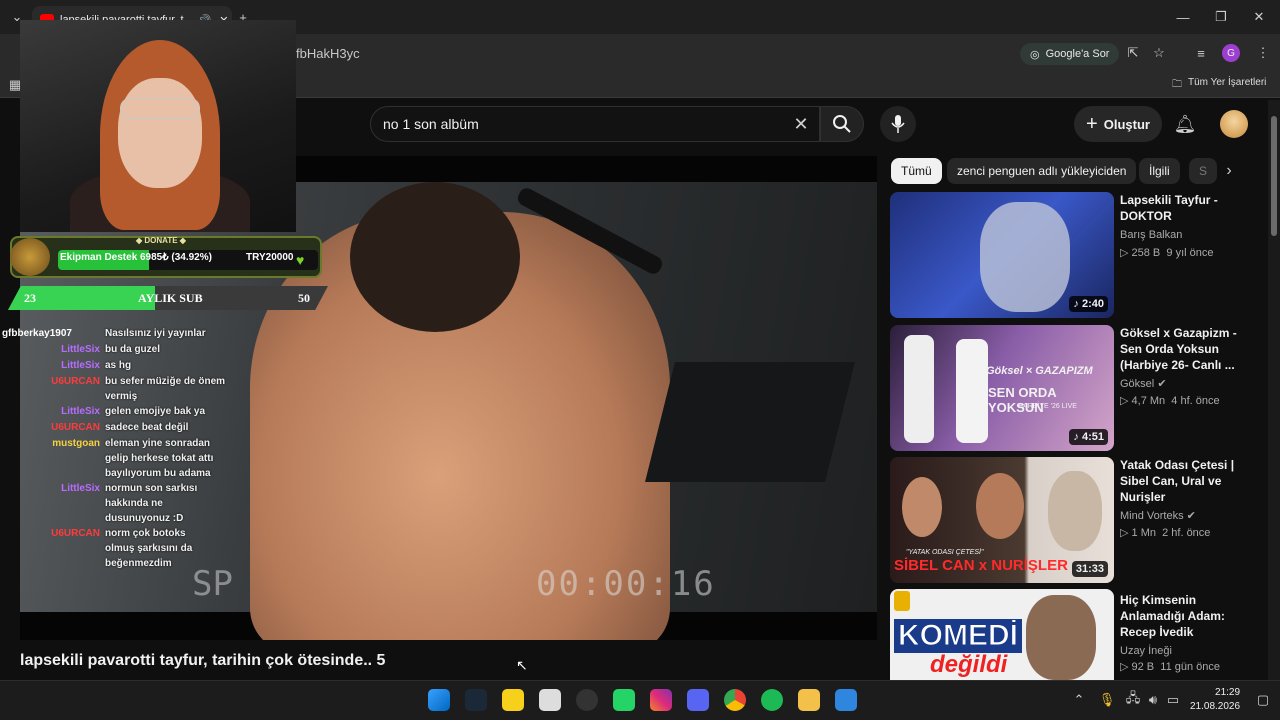 This screenshot has height=720, width=1280. What do you see at coordinates (1185, 124) in the screenshot?
I see `notifications-bell-icon: 🔔︎` at bounding box center [1185, 124].